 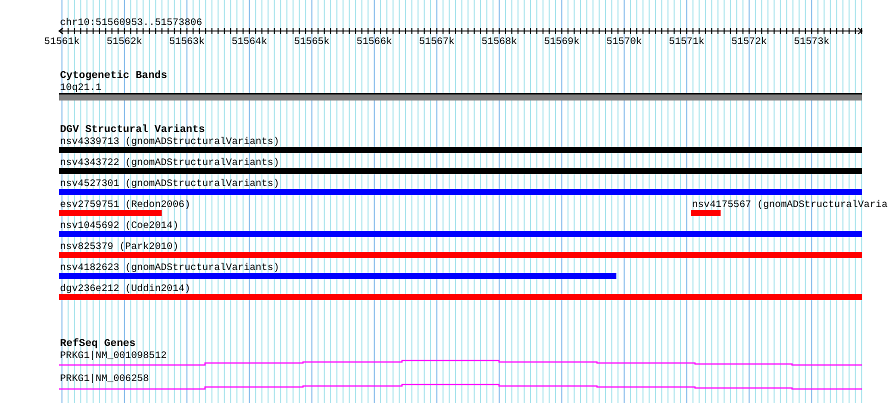 I want to click on gene-label: PRKG1|NM_001098512, so click(x=113, y=355).